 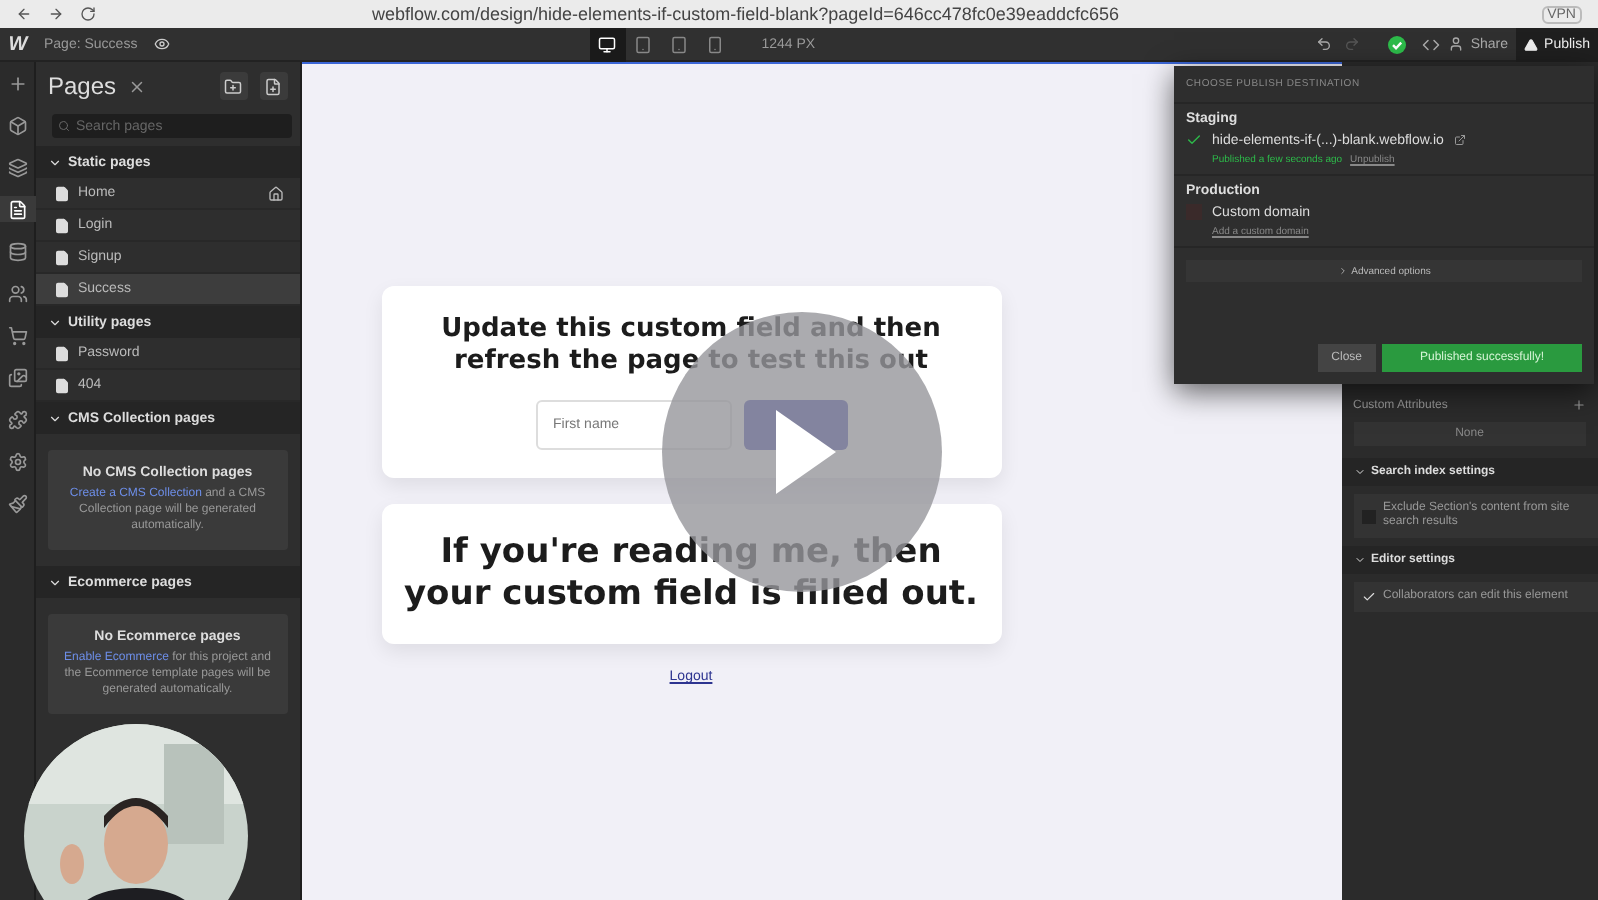 I want to click on database-icon, so click(x=17, y=251).